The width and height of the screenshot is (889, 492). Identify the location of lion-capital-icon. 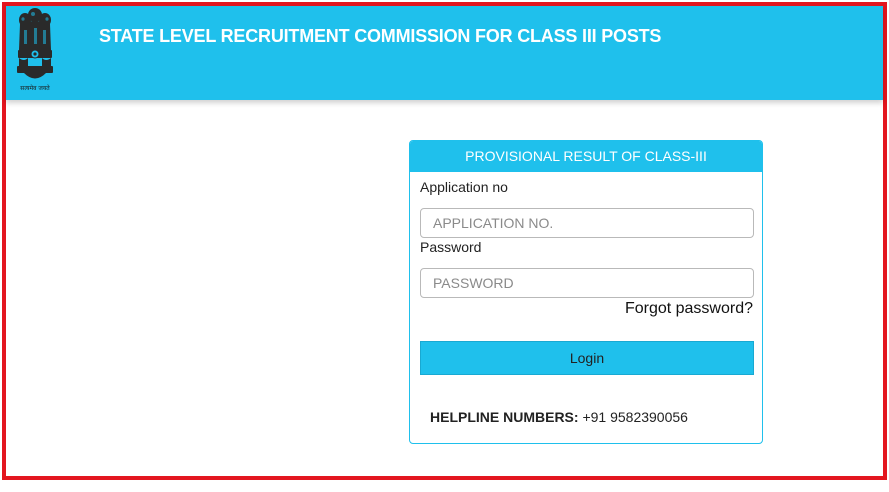
(35, 43).